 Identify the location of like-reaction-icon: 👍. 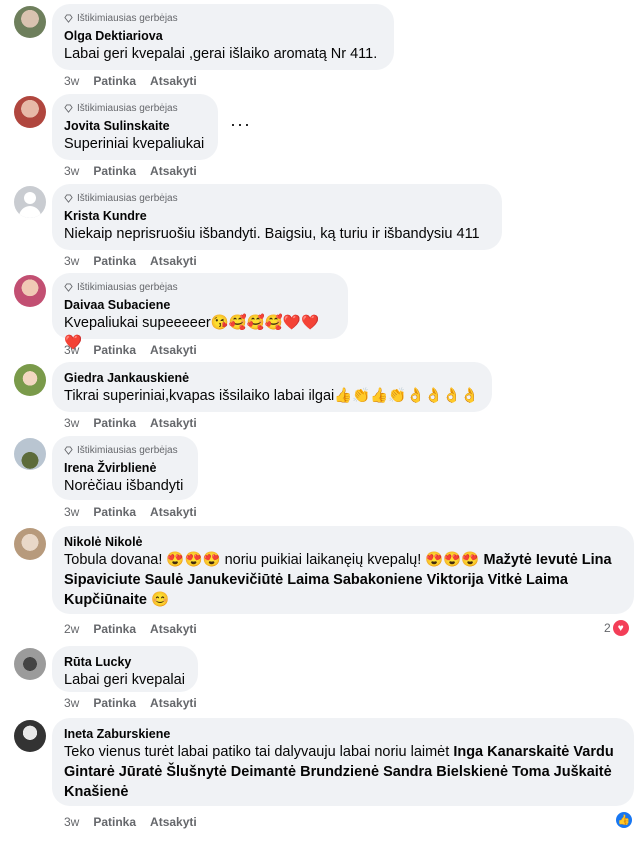
(624, 820).